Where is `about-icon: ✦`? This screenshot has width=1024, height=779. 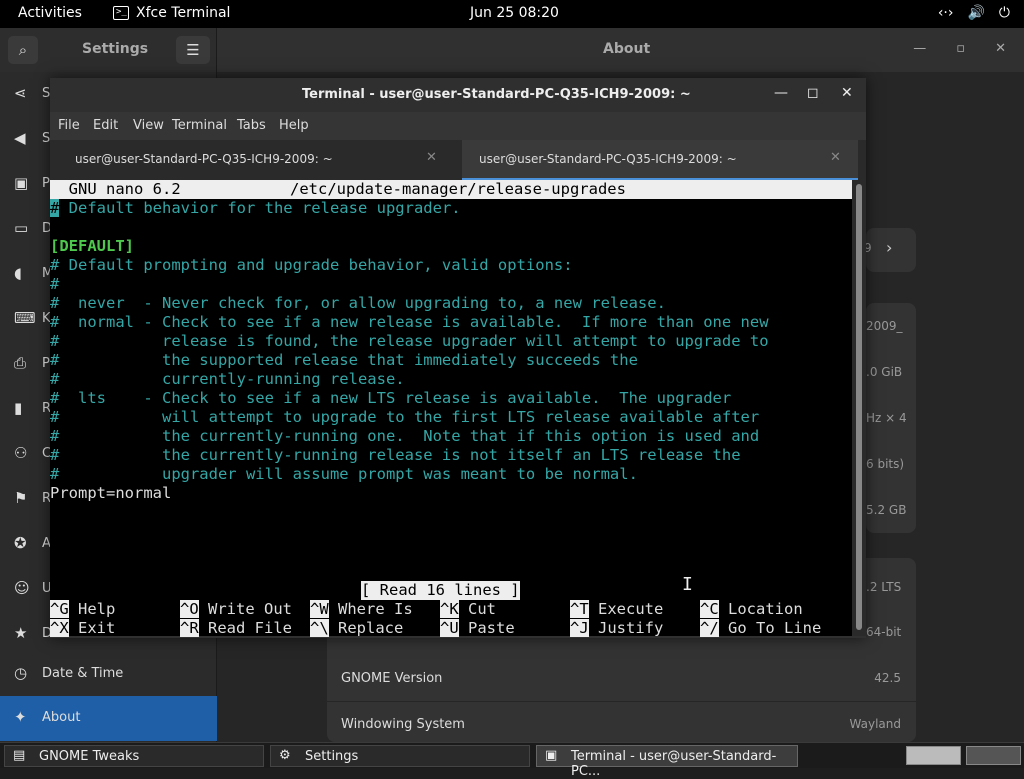 about-icon: ✦ is located at coordinates (20, 717).